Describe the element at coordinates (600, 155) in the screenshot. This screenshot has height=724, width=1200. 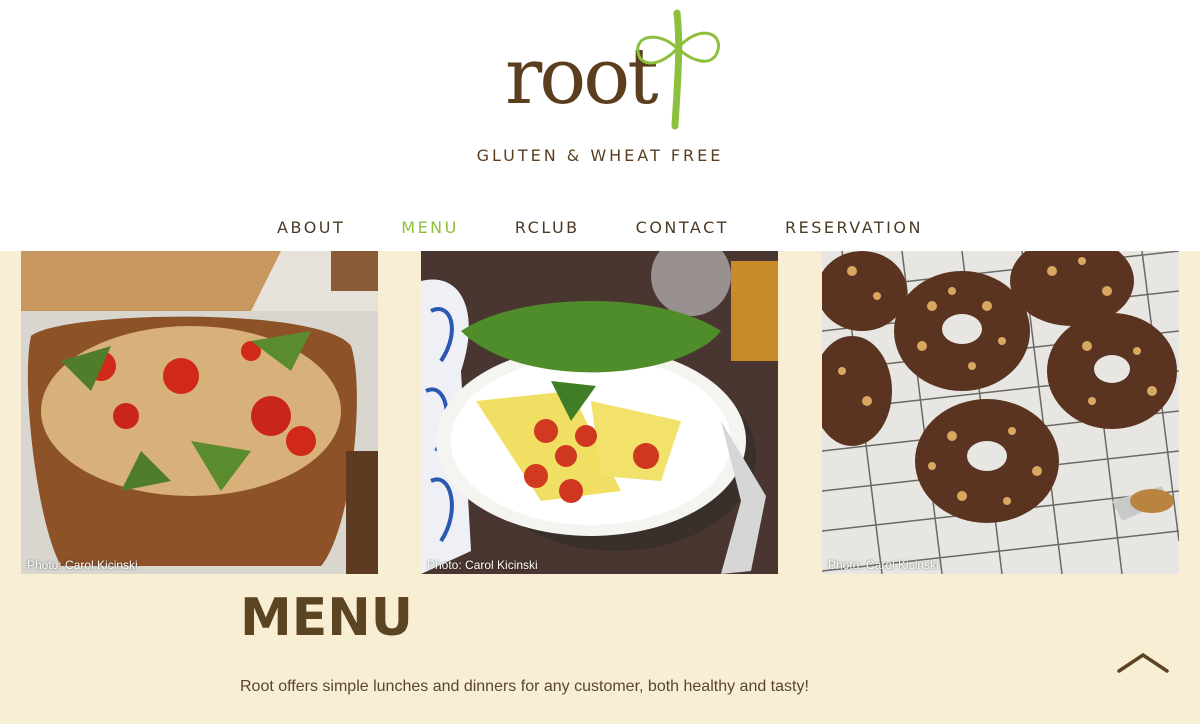
I see `tagline: GLUTEN & WHEAT FREE` at that location.